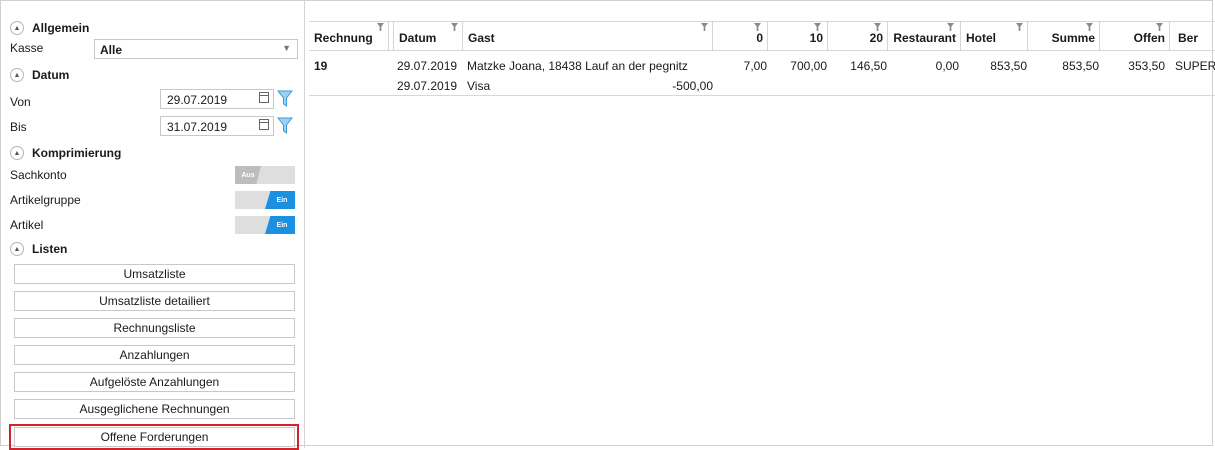 The height and width of the screenshot is (450, 1215). I want to click on section-title: Komprimierung, so click(77, 153).